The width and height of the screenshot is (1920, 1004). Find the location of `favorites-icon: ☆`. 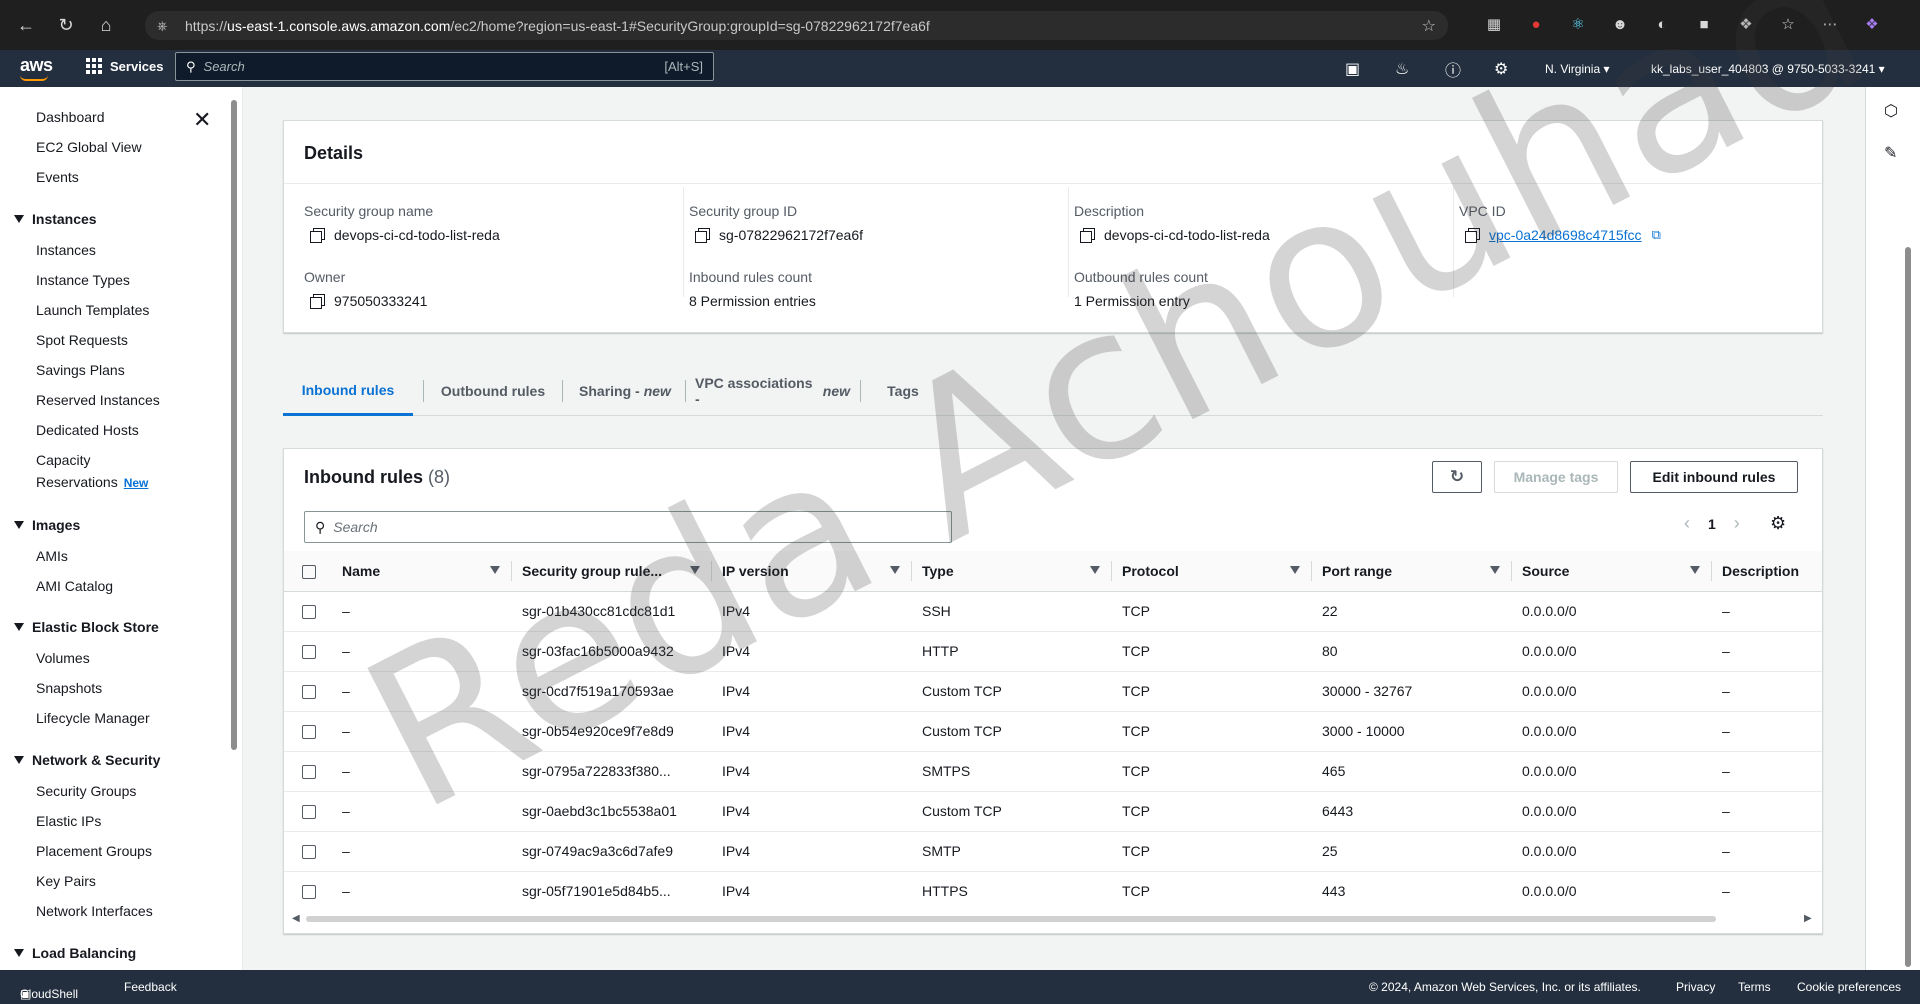

favorites-icon: ☆ is located at coordinates (1788, 24).